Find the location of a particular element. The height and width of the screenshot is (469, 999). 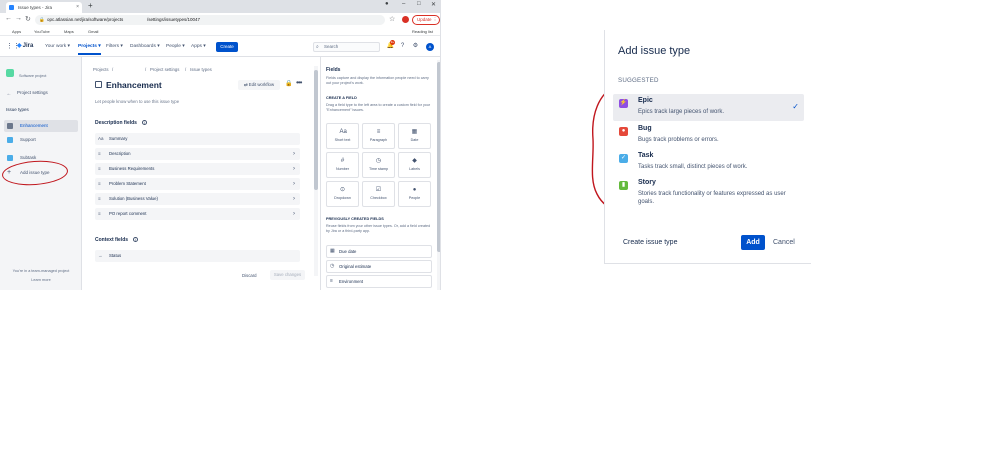

prev-field-environment: ≡ Environment is located at coordinates (379, 281).